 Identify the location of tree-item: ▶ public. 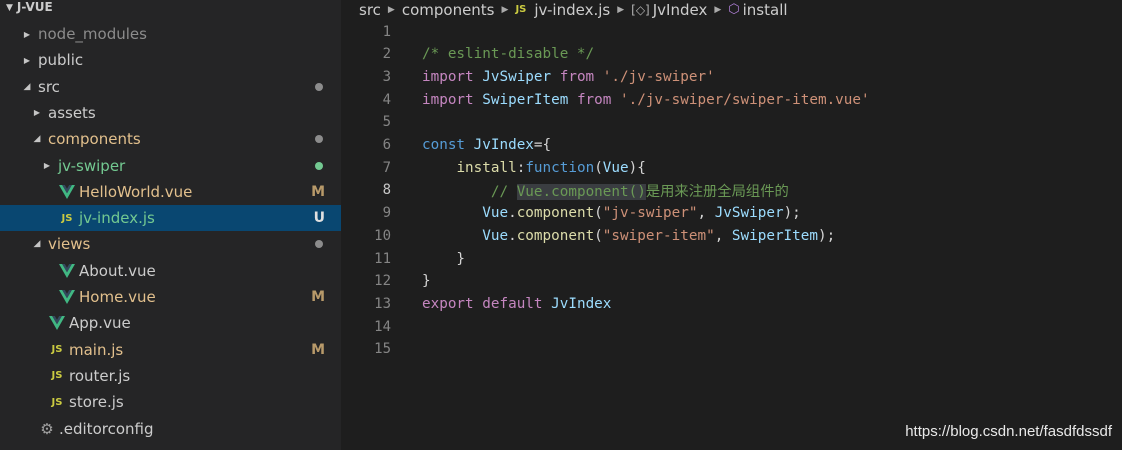
(170, 60).